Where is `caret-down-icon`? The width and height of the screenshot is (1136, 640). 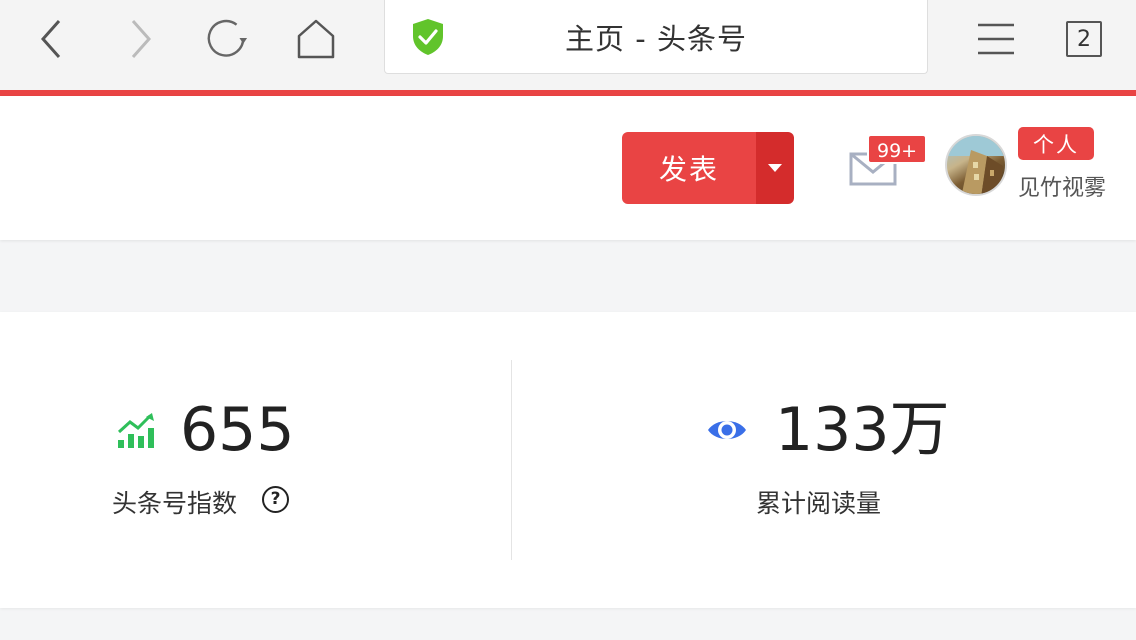 caret-down-icon is located at coordinates (775, 168).